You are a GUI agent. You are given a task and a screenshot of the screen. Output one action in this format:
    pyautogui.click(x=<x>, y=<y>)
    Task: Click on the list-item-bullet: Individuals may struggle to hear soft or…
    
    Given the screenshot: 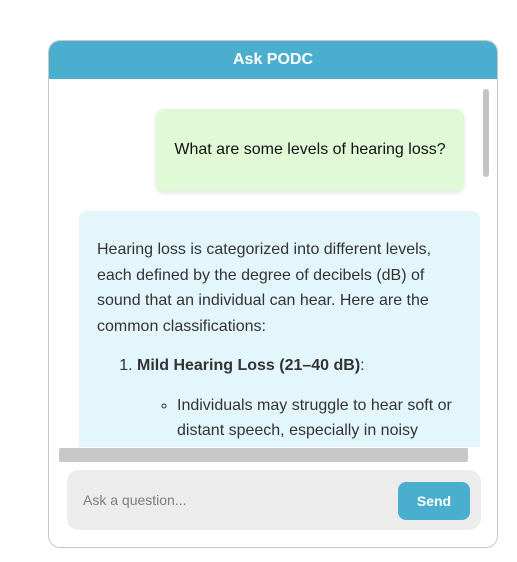 What is the action you would take?
    pyautogui.click(x=319, y=418)
    